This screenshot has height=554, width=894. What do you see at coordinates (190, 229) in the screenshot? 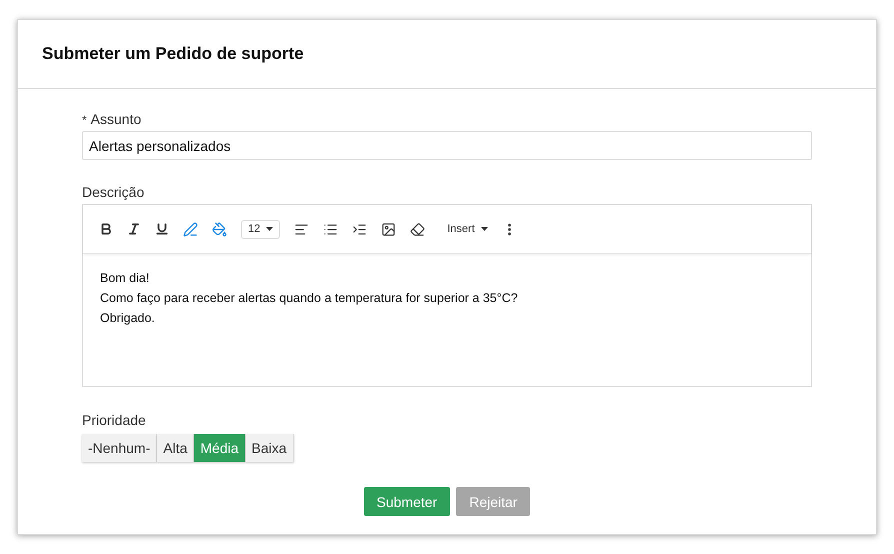
I see `pen-icon` at bounding box center [190, 229].